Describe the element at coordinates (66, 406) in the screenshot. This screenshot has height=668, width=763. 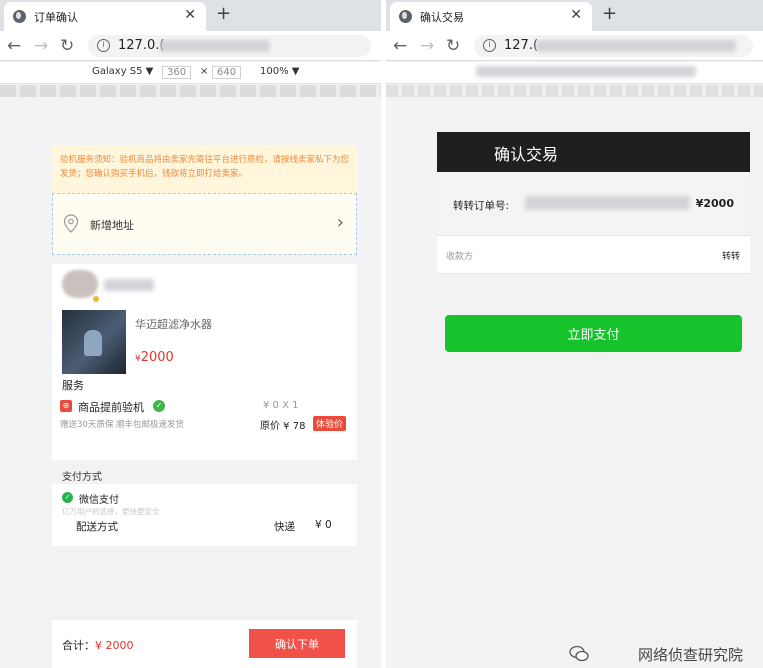
I see `shield-icon: ⊕` at that location.